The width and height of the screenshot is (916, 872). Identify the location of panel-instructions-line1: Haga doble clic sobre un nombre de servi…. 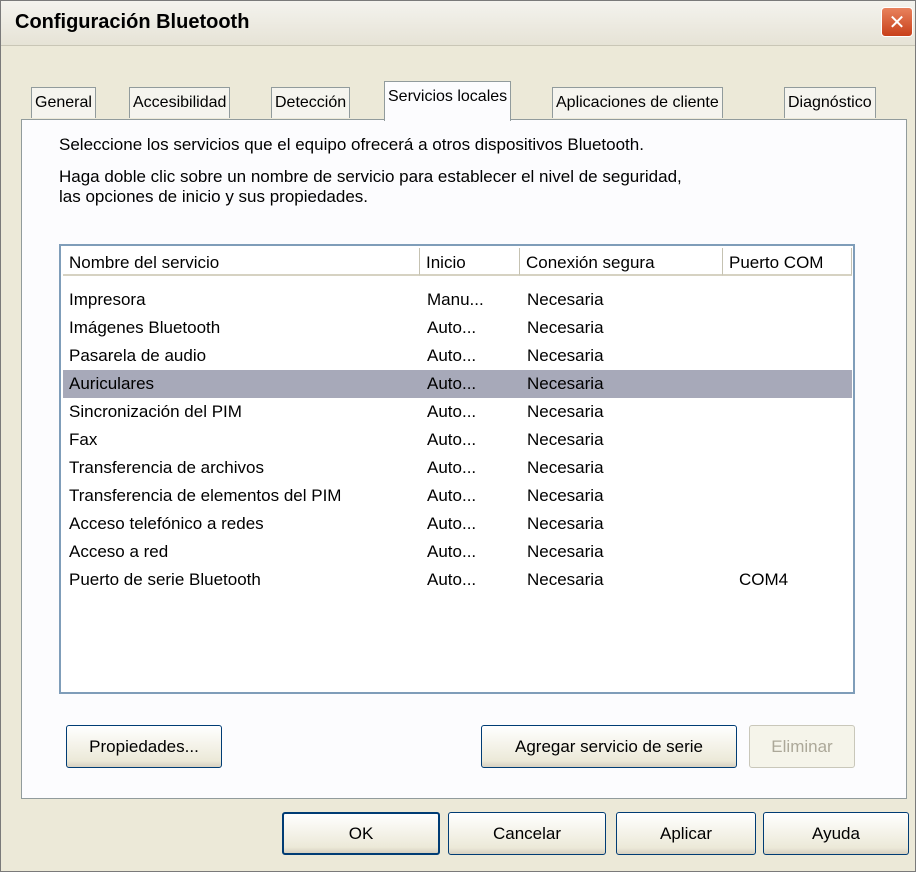
(370, 176).